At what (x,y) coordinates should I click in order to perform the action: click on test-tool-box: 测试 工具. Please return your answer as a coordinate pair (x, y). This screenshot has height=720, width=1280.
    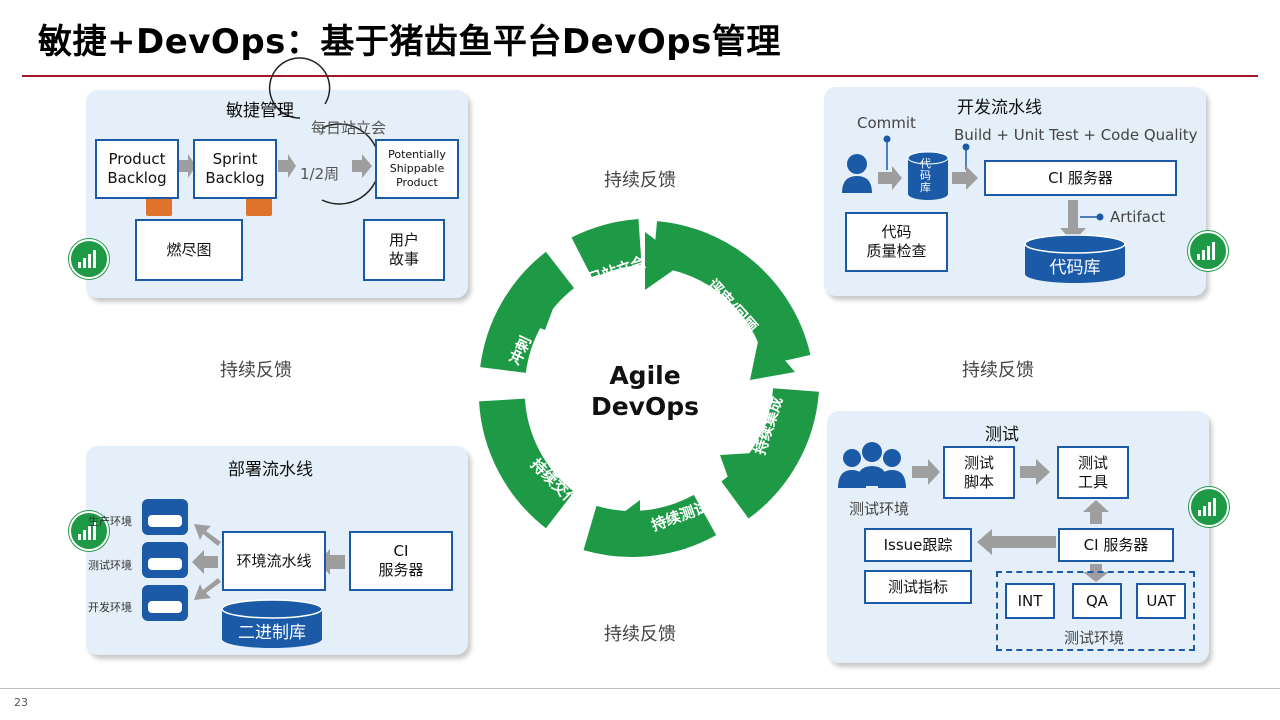
    Looking at the image, I should click on (1093, 472).